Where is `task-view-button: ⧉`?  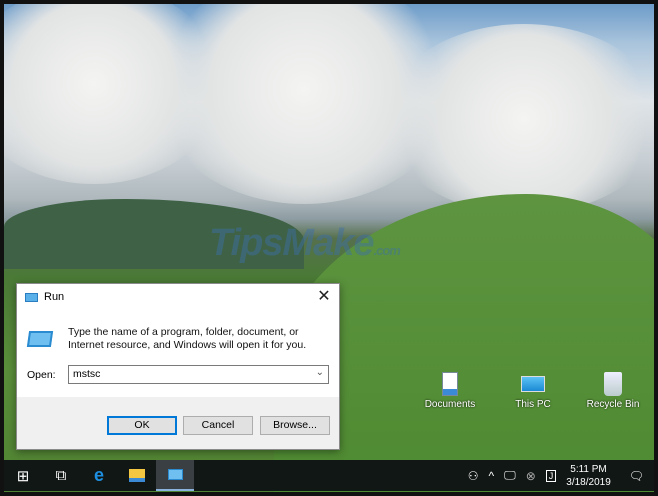 task-view-button: ⧉ is located at coordinates (61, 475).